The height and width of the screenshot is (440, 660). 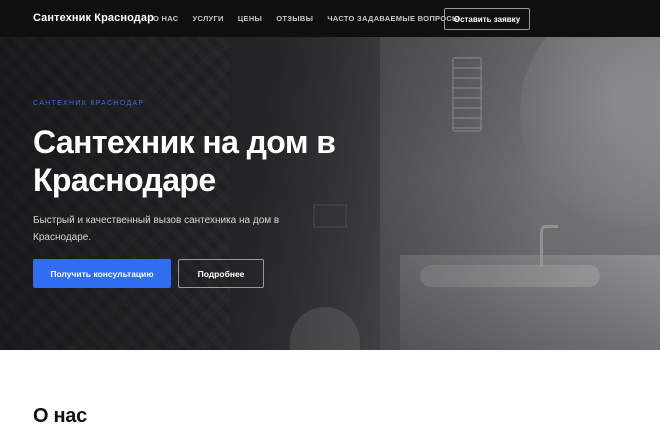 What do you see at coordinates (250, 18) in the screenshot?
I see `nav-item-prices: ЦЕНЫ` at bounding box center [250, 18].